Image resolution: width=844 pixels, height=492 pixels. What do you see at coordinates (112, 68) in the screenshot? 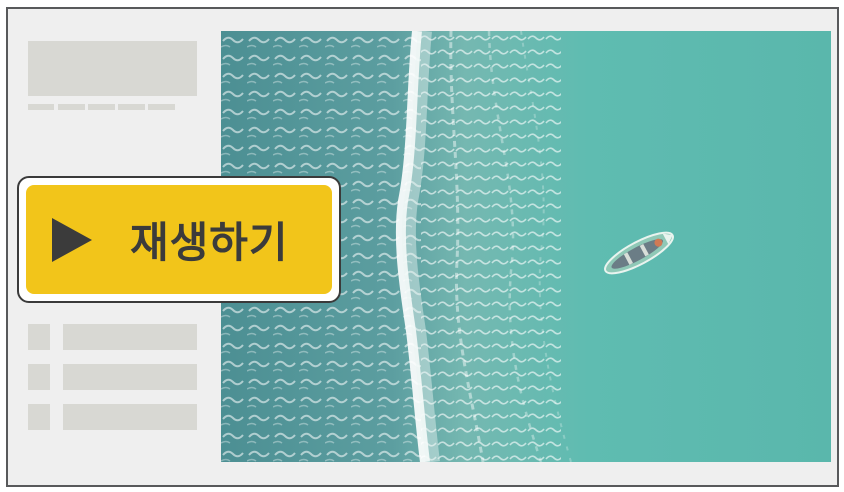
I see `title-placeholder` at bounding box center [112, 68].